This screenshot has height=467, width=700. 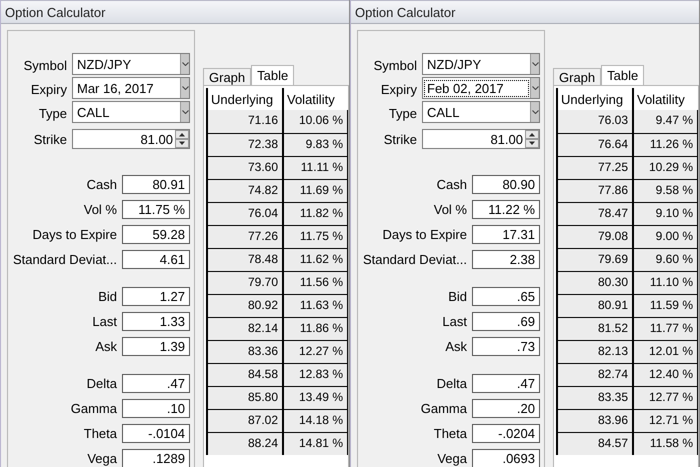 What do you see at coordinates (316, 144) in the screenshot?
I see `table-cell: 9.83 %` at bounding box center [316, 144].